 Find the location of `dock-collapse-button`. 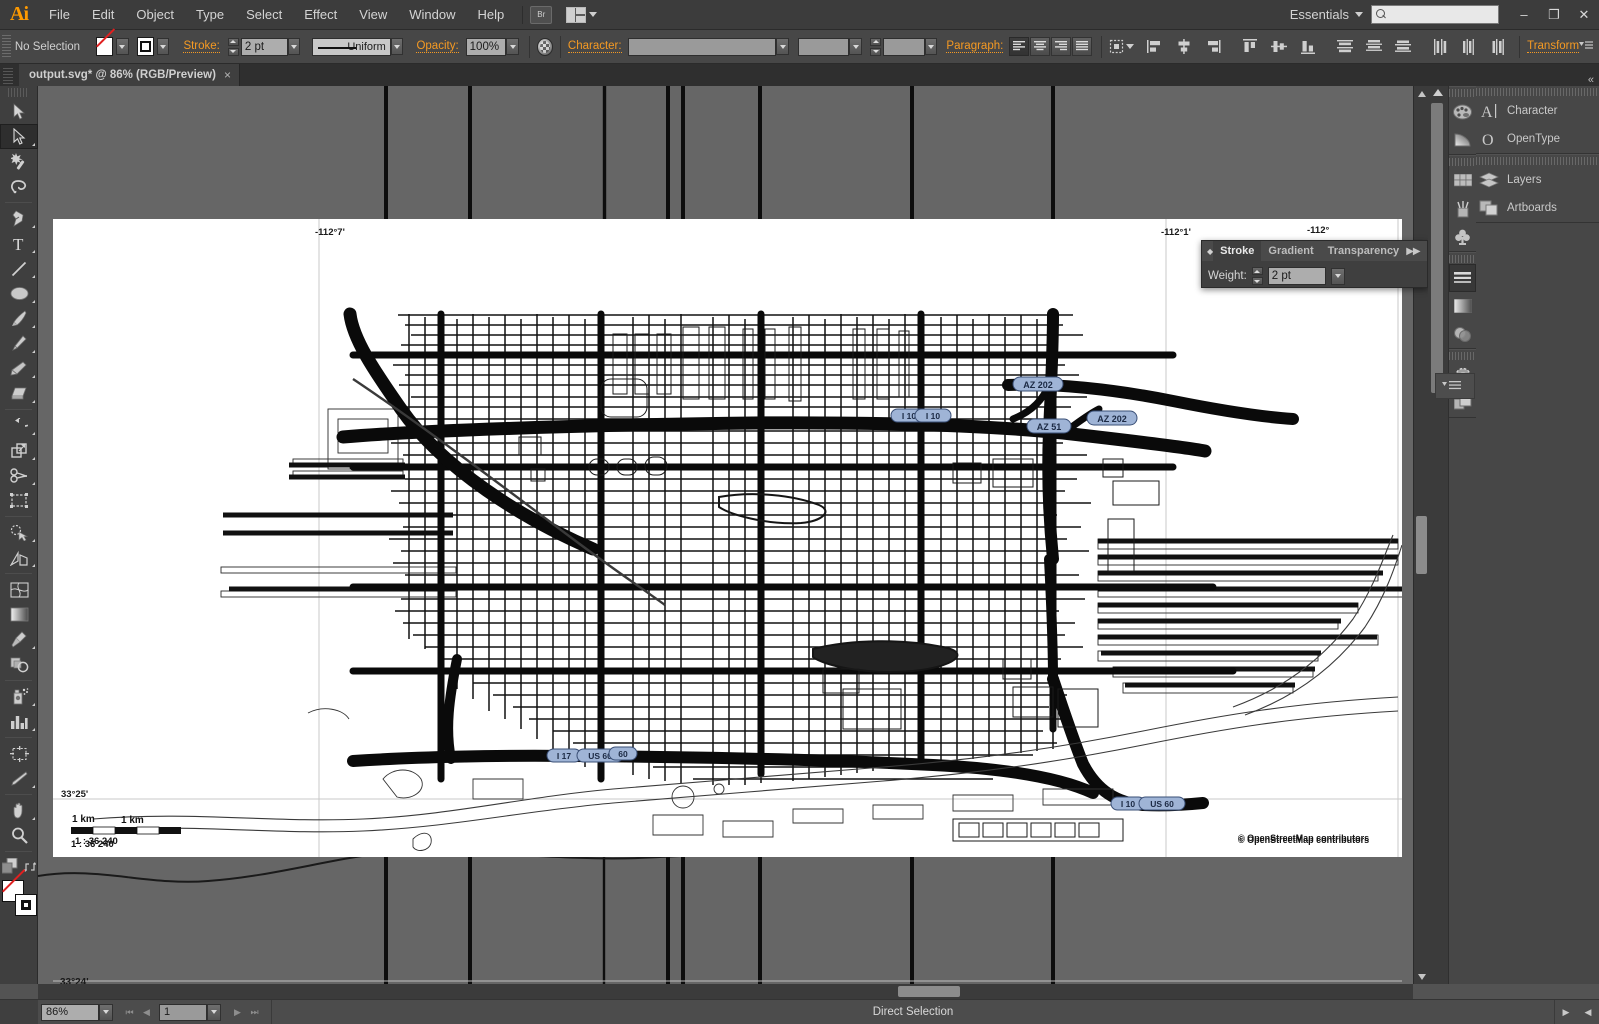

dock-collapse-button is located at coordinates (1455, 386).